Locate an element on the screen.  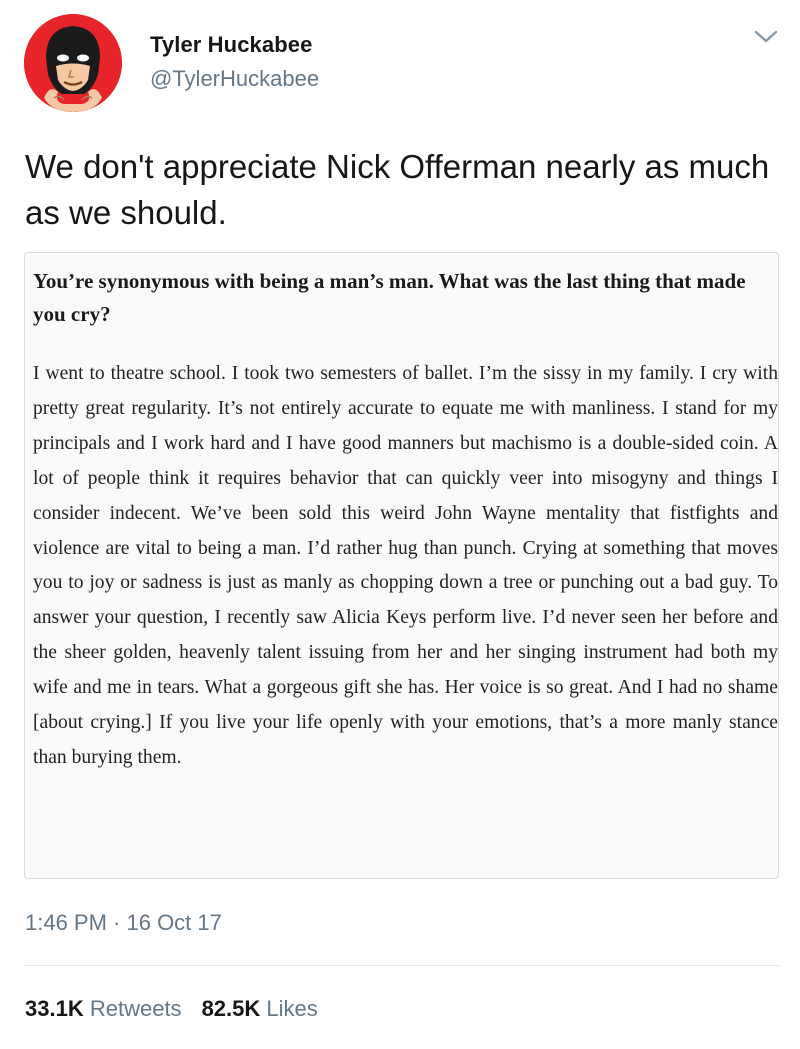
retweets-label: Retweets is located at coordinates (135, 1008).